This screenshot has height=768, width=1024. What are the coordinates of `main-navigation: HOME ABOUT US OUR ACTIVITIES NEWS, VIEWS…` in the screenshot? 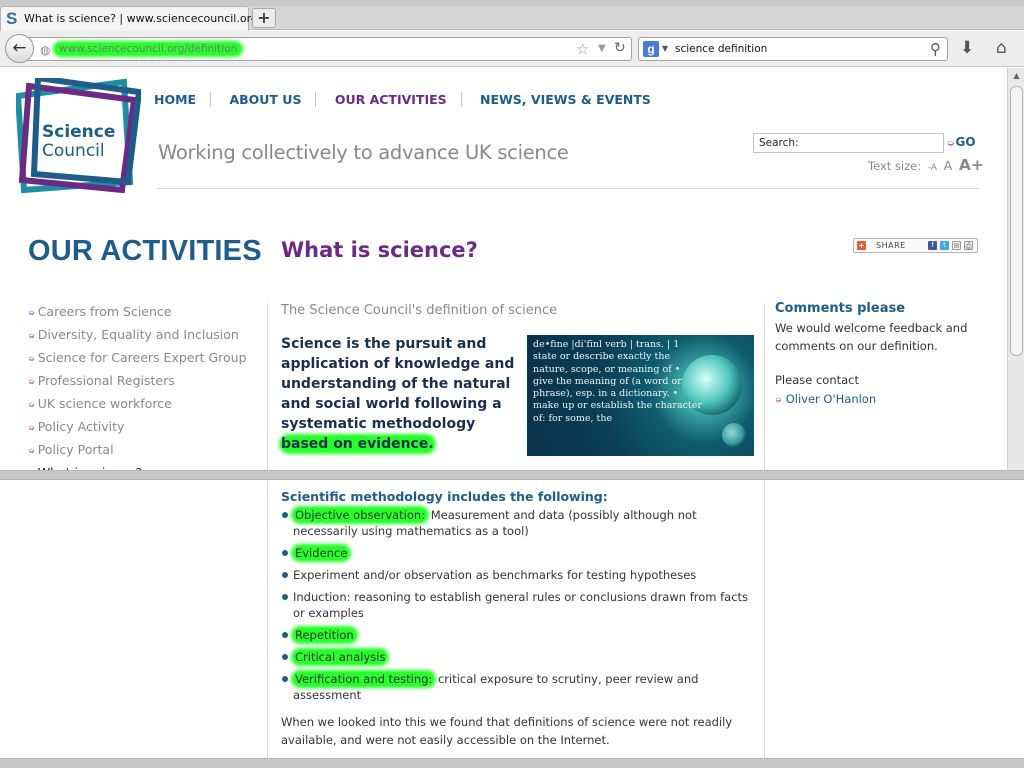 It's located at (402, 100).